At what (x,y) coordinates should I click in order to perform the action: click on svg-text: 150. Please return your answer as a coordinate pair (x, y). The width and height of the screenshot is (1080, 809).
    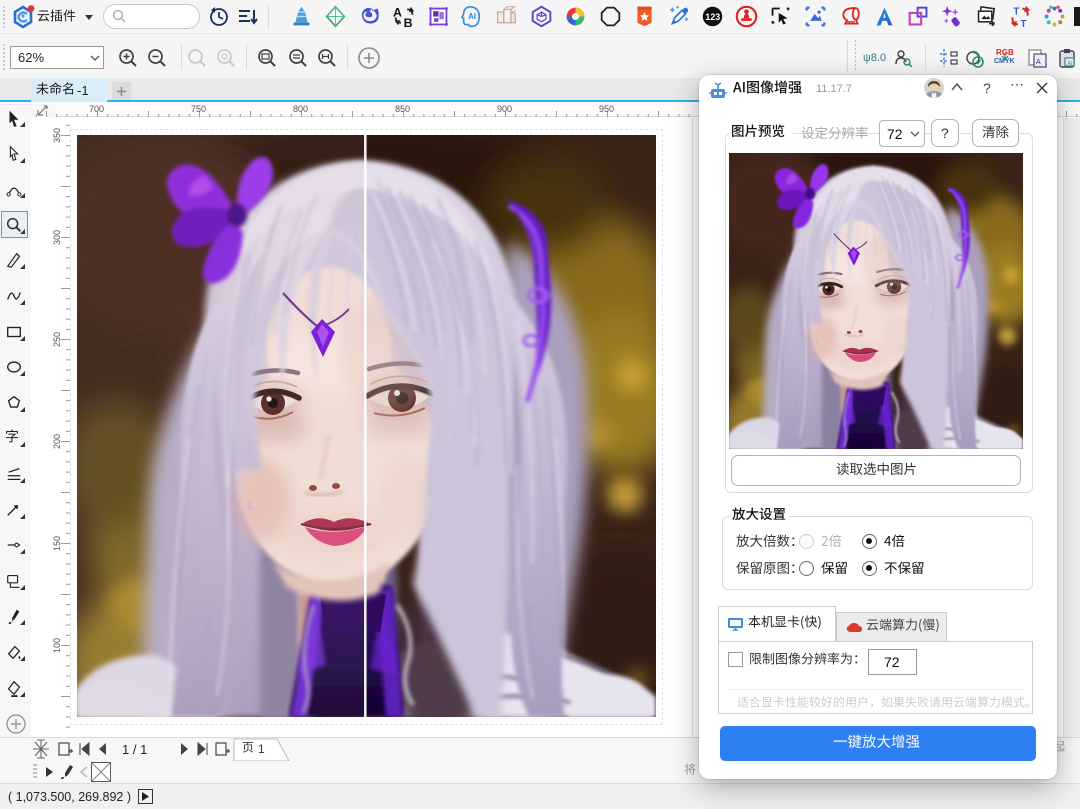
    Looking at the image, I should click on (57, 543).